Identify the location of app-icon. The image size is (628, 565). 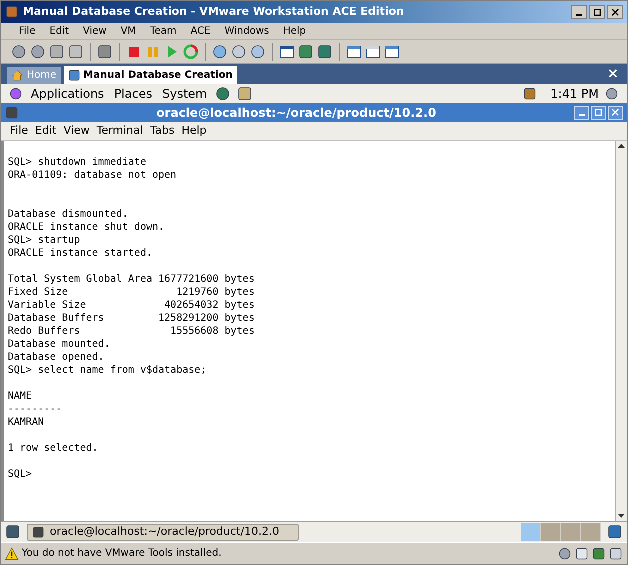
(12, 12).